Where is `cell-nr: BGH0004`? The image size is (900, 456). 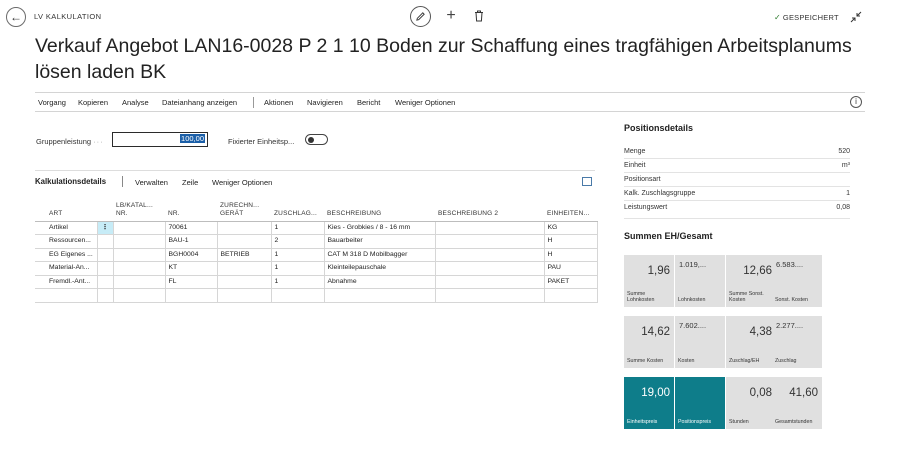 cell-nr: BGH0004 is located at coordinates (191, 255).